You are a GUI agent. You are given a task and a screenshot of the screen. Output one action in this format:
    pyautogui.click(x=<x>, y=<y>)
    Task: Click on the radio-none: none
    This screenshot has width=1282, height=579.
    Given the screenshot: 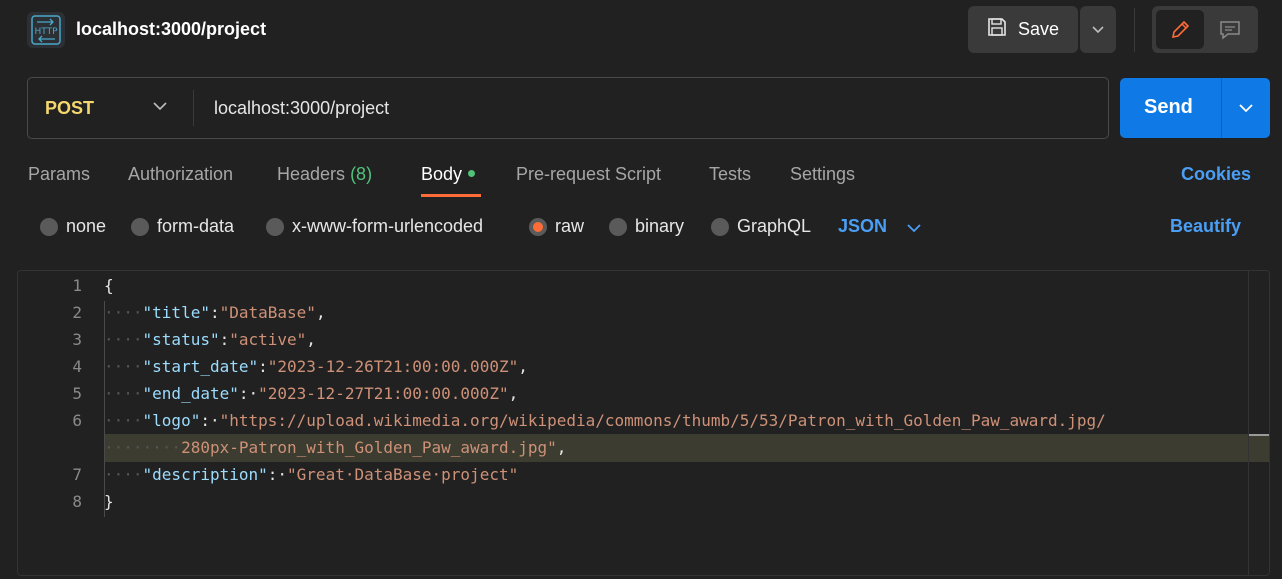 What is the action you would take?
    pyautogui.click(x=73, y=226)
    